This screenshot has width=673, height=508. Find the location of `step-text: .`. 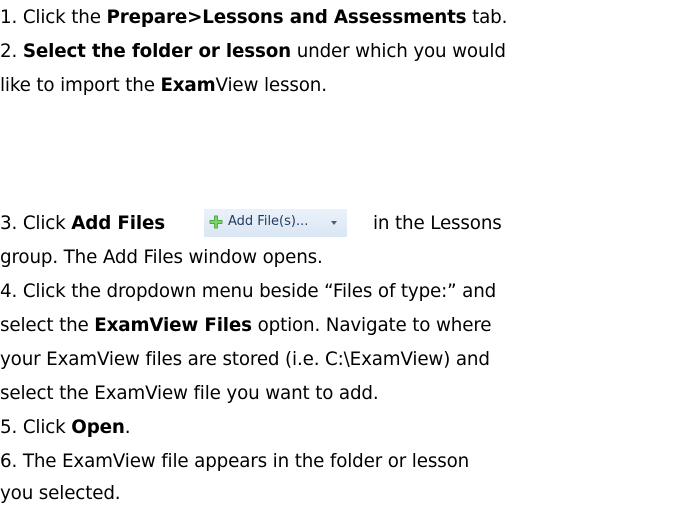

step-text: . is located at coordinates (127, 427).